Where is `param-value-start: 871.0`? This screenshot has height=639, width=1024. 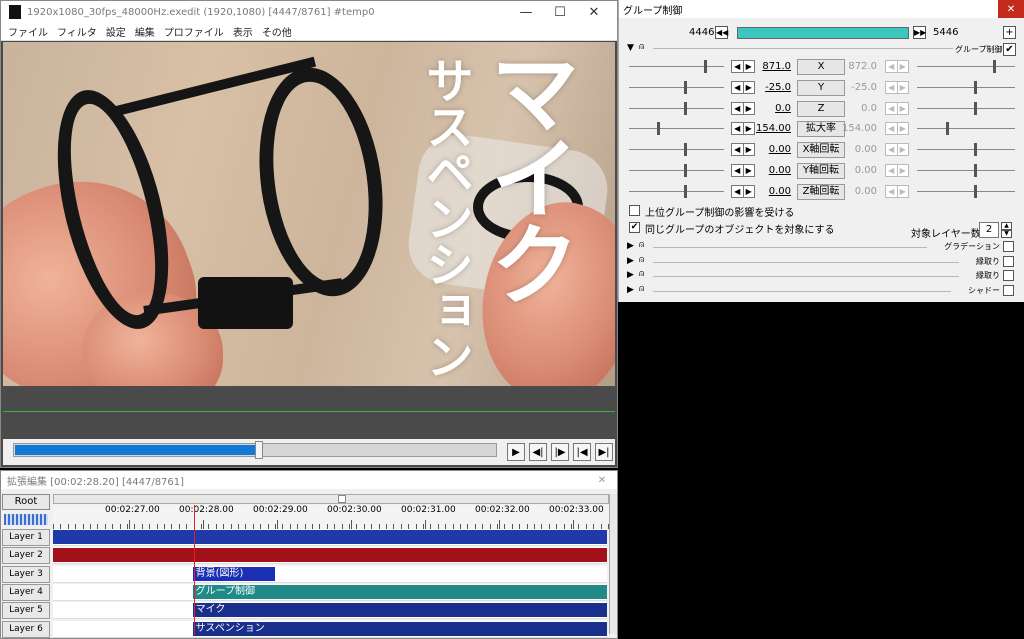
param-value-start: 871.0 is located at coordinates (770, 66).